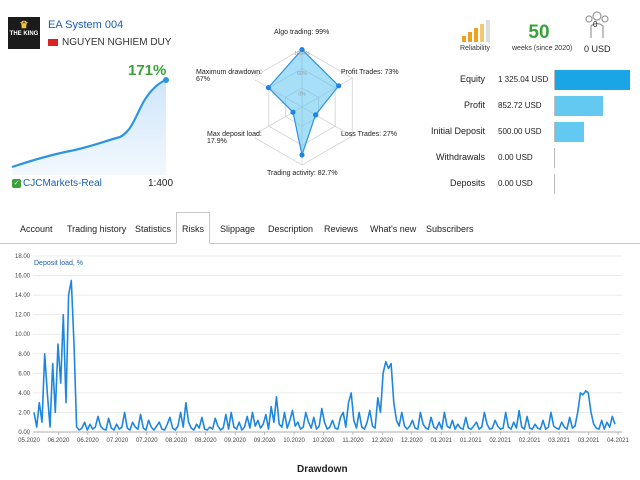  Describe the element at coordinates (472, 79) in the screenshot. I see `financial-label: Equity` at that location.